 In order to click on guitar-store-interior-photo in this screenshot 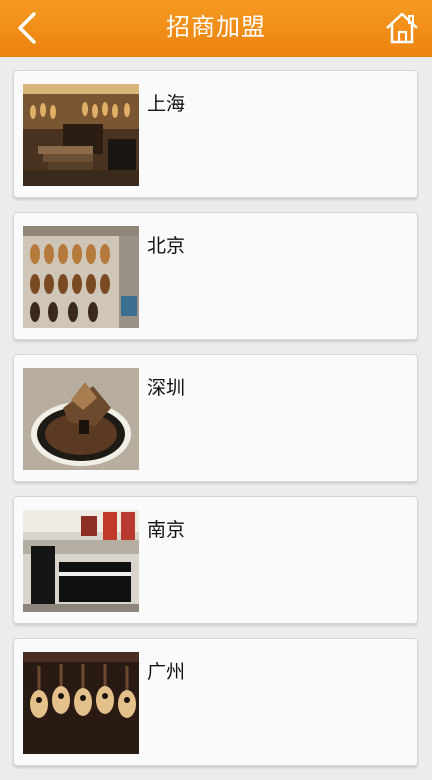, I will do `click(81, 135)`.